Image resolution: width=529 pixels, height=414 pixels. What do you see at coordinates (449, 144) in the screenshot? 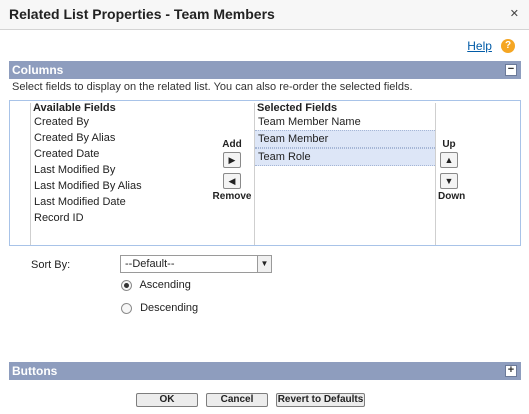
I see `up-label: Up` at bounding box center [449, 144].